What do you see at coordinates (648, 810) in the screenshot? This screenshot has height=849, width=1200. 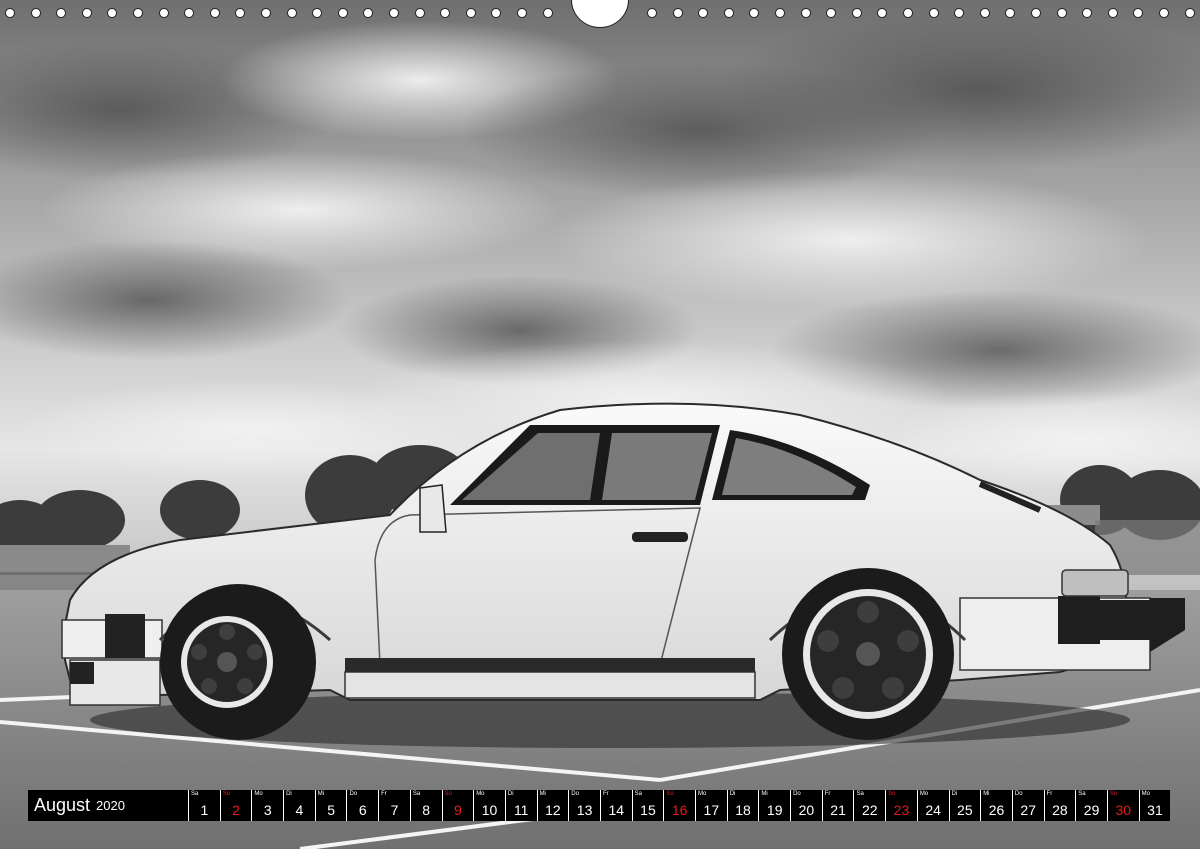 I see `day-number: 15` at bounding box center [648, 810].